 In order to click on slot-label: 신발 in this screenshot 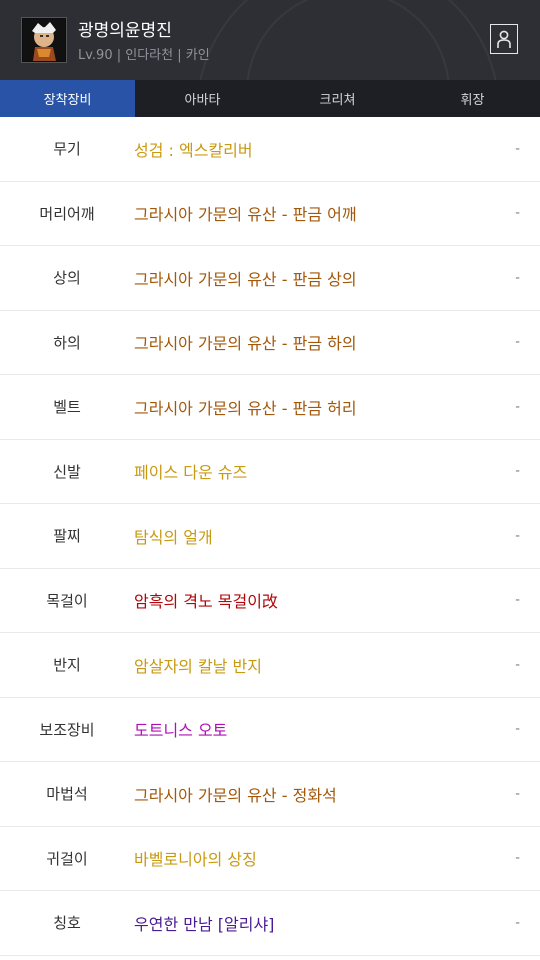, I will do `click(67, 471)`.